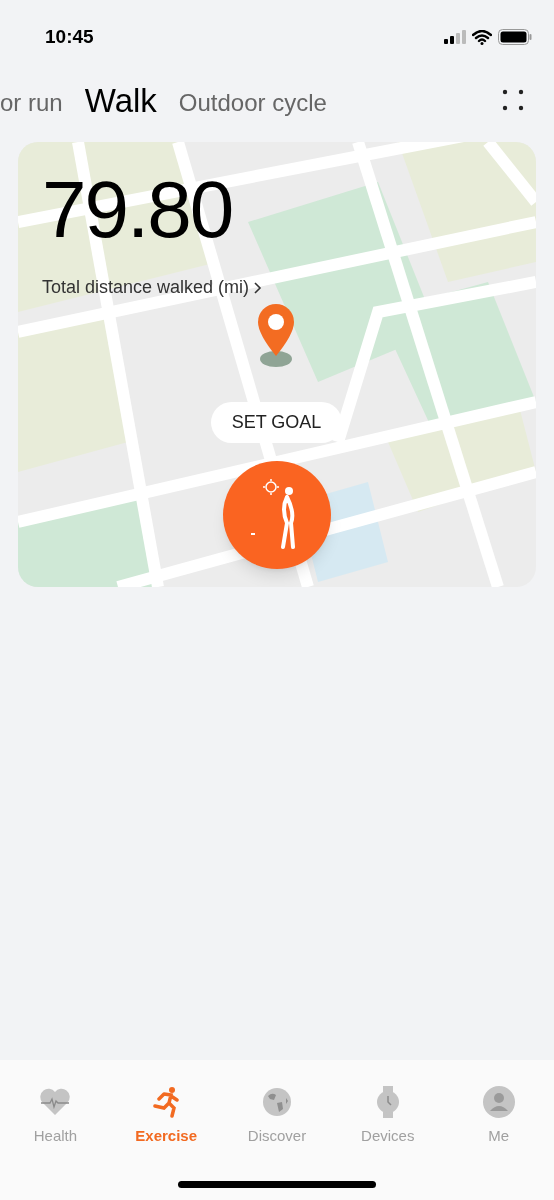 This screenshot has height=1200, width=554. Describe the element at coordinates (277, 1102) in the screenshot. I see `globe-icon` at that location.